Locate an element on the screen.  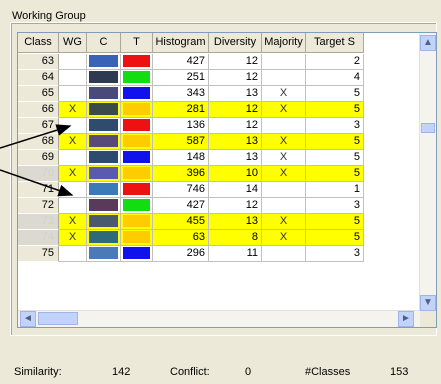
classes-value: 153 is located at coordinates (399, 372).